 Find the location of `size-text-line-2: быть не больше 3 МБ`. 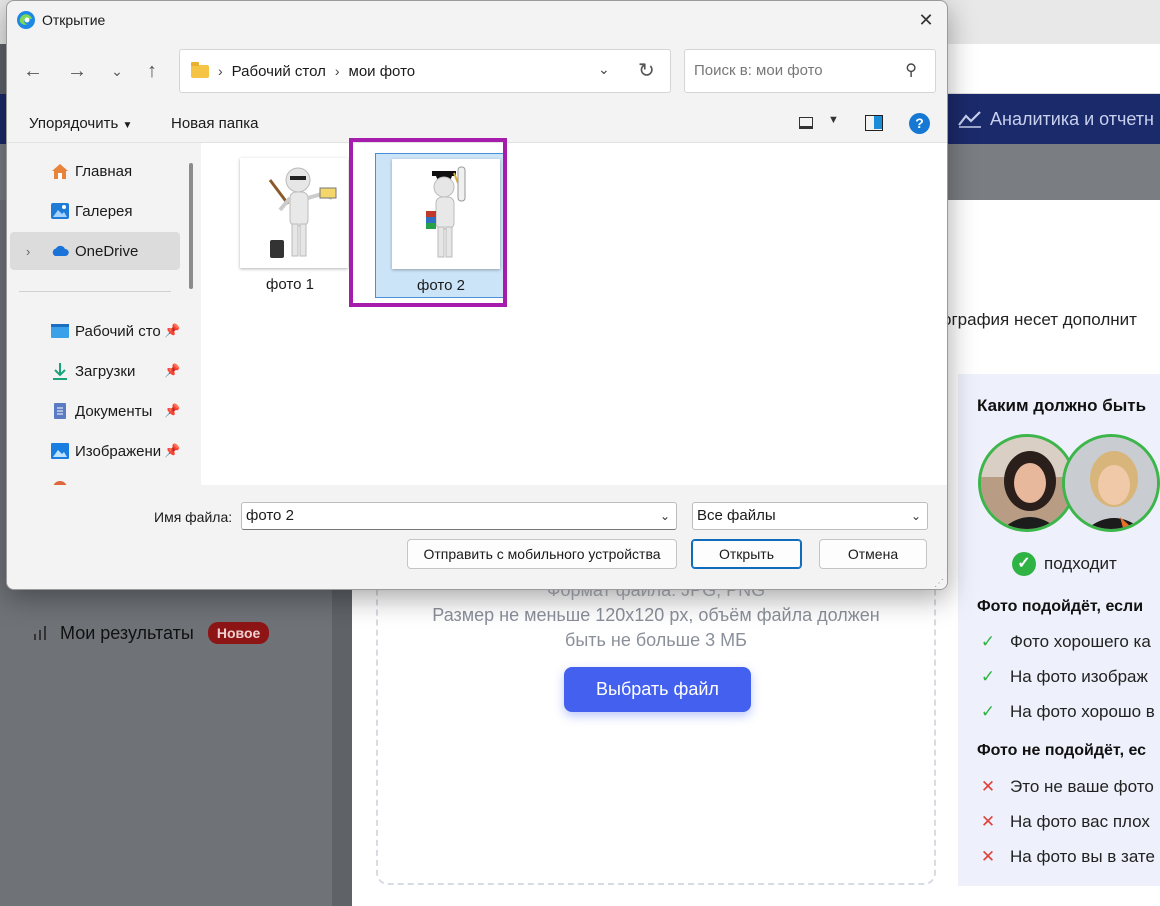

size-text-line-2: быть не больше 3 МБ is located at coordinates (656, 640).